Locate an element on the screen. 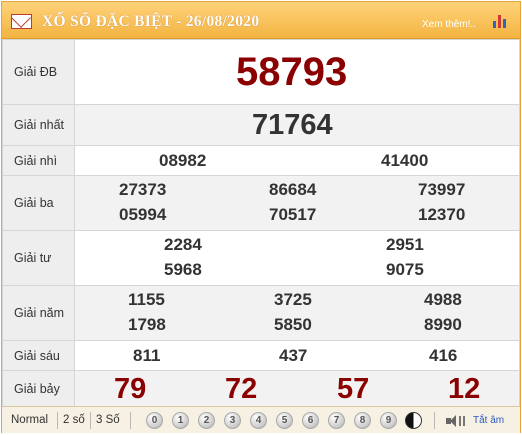 The height and width of the screenshot is (435, 522). prize-number: 4988 is located at coordinates (443, 299).